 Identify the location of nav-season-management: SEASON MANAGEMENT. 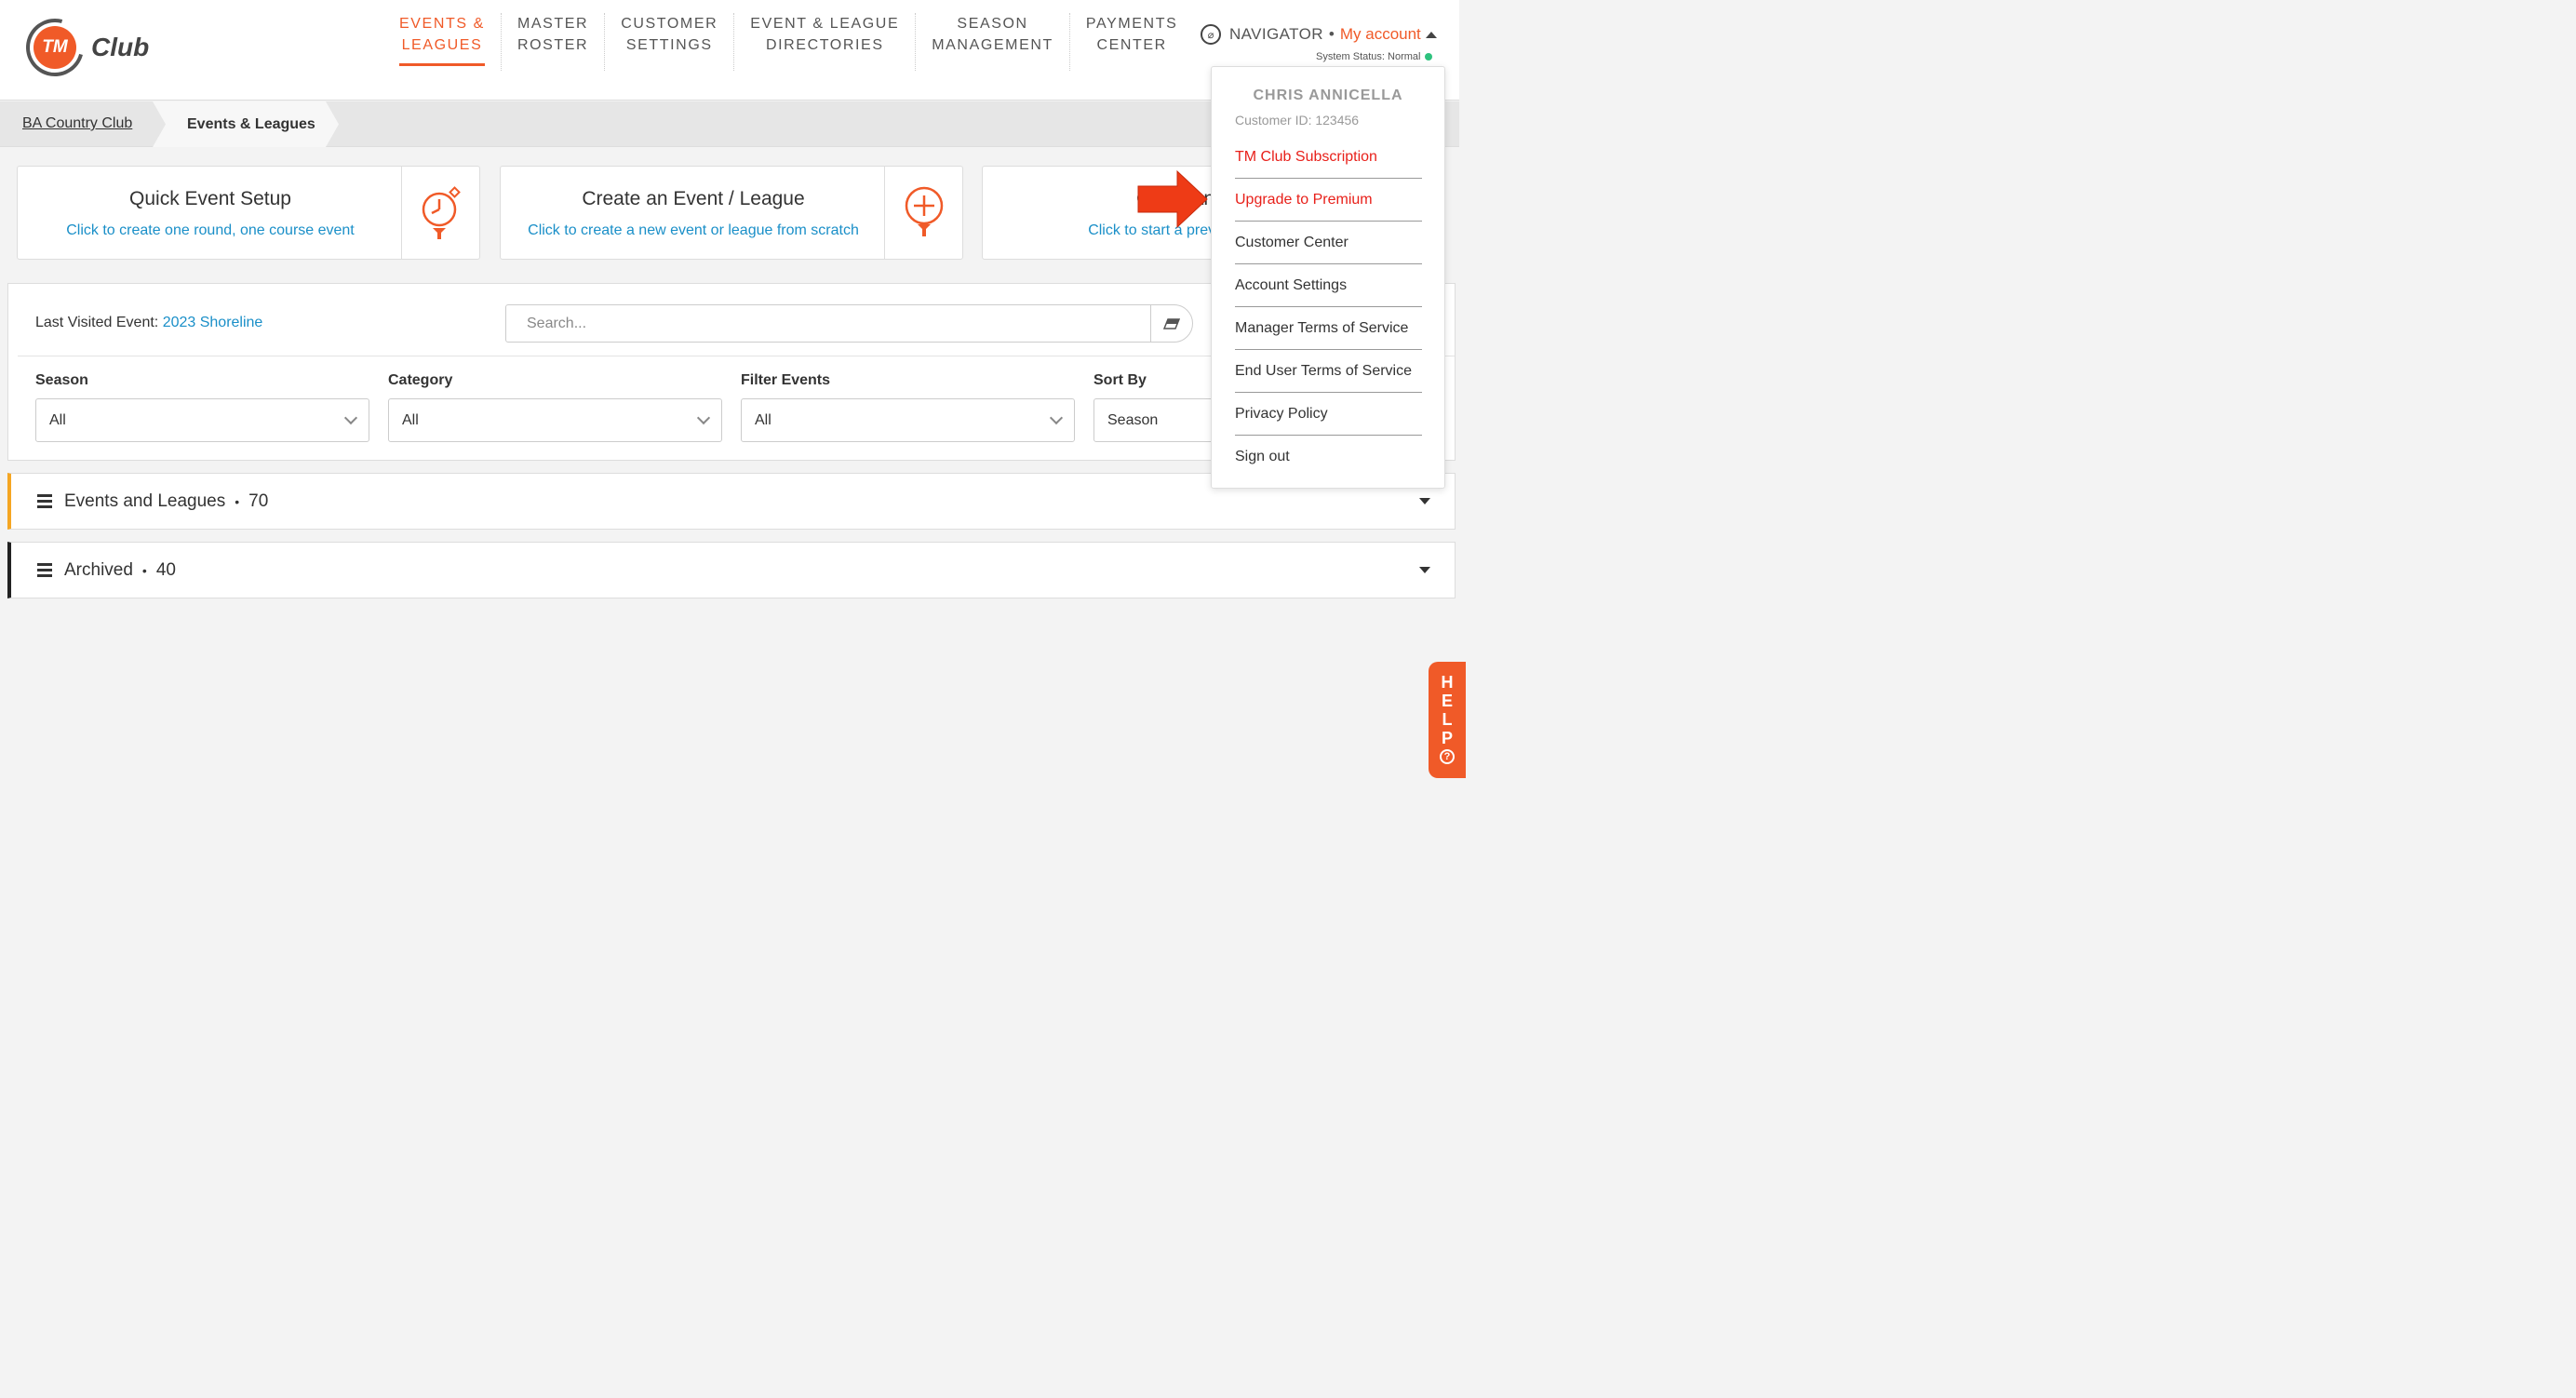
(993, 42).